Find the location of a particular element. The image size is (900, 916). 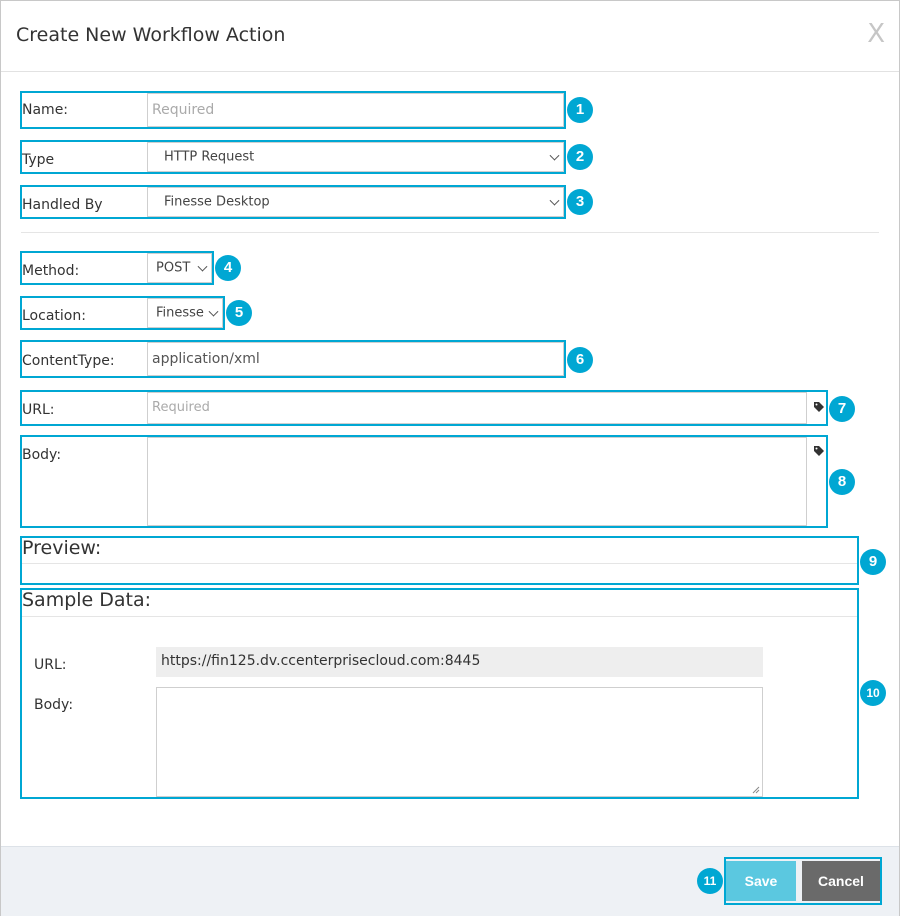

content-type-input: application/xml is located at coordinates (355, 359).